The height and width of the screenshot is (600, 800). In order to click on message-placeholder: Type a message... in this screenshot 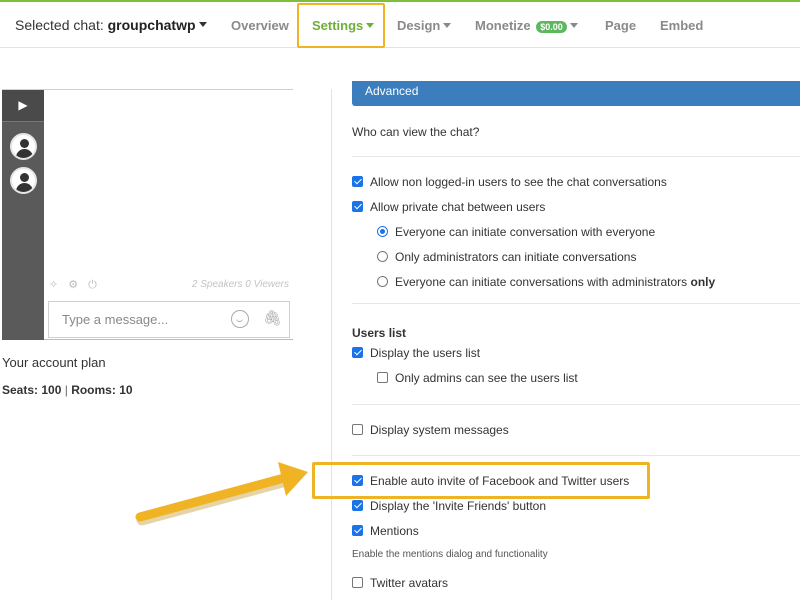, I will do `click(115, 319)`.